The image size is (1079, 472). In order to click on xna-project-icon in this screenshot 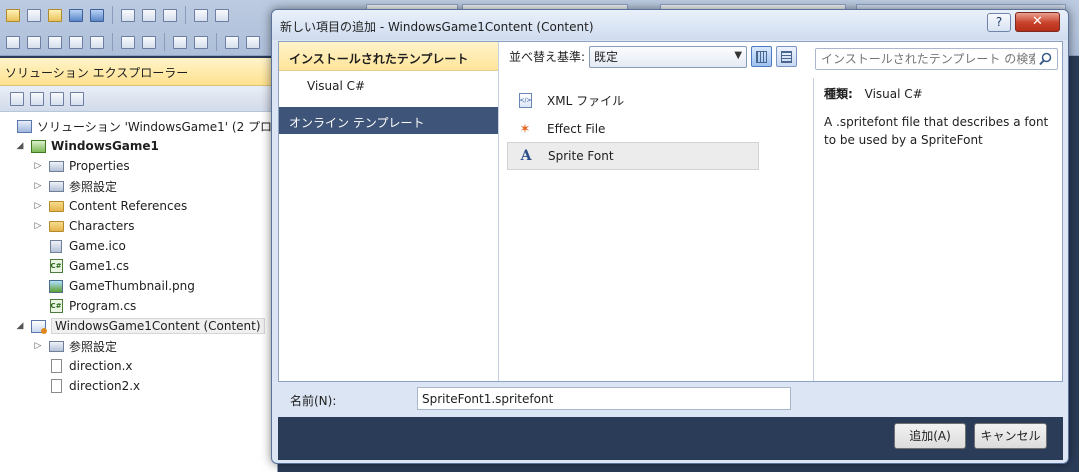, I will do `click(38, 146)`.